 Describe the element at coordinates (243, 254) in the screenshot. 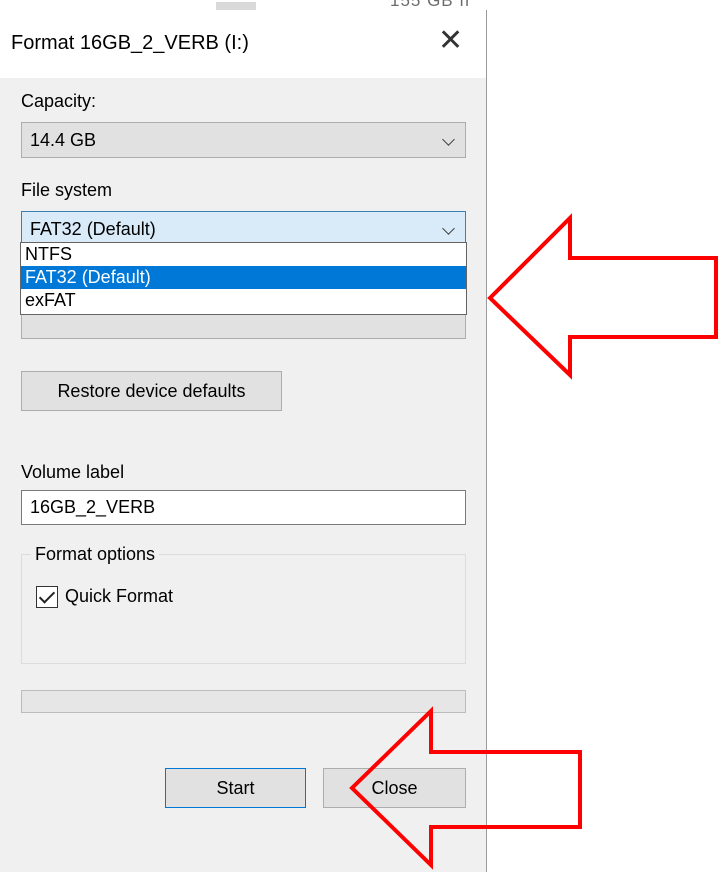

I see `option-ntfs: NTFS` at that location.